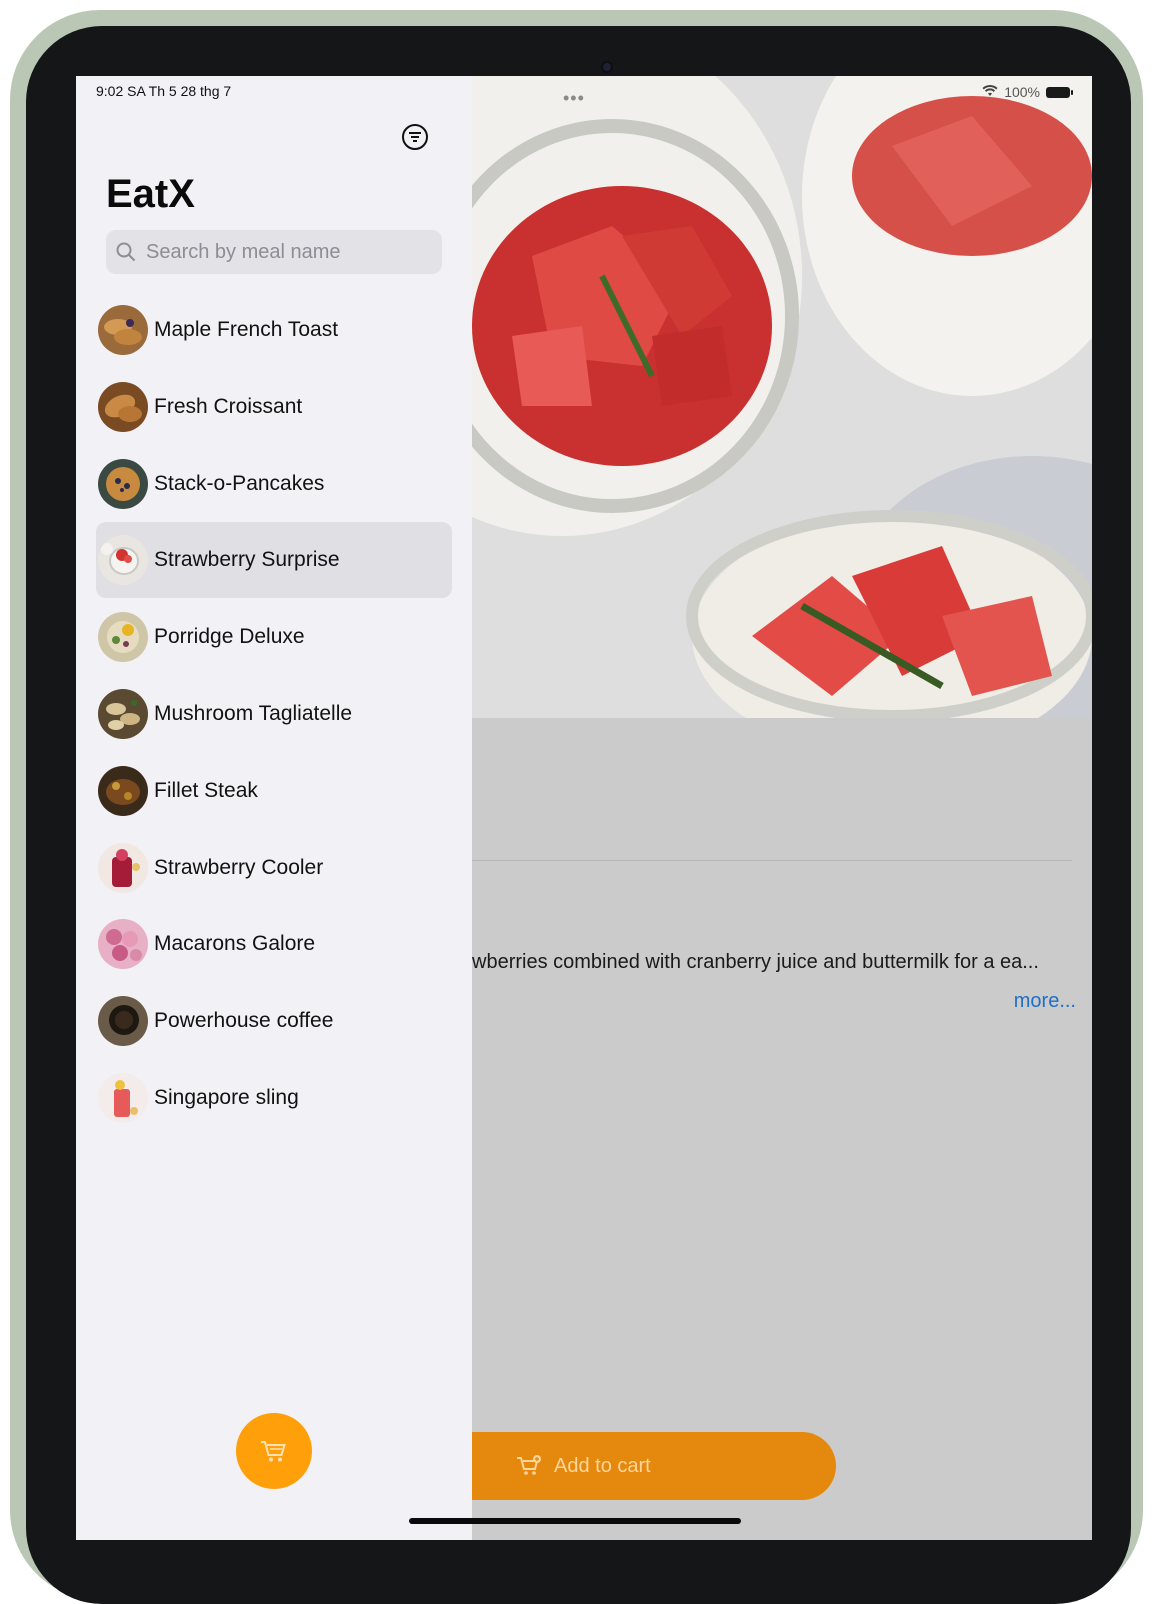 The height and width of the screenshot is (1604, 1153). What do you see at coordinates (226, 1097) in the screenshot?
I see `meal-label: Singapore sling` at bounding box center [226, 1097].